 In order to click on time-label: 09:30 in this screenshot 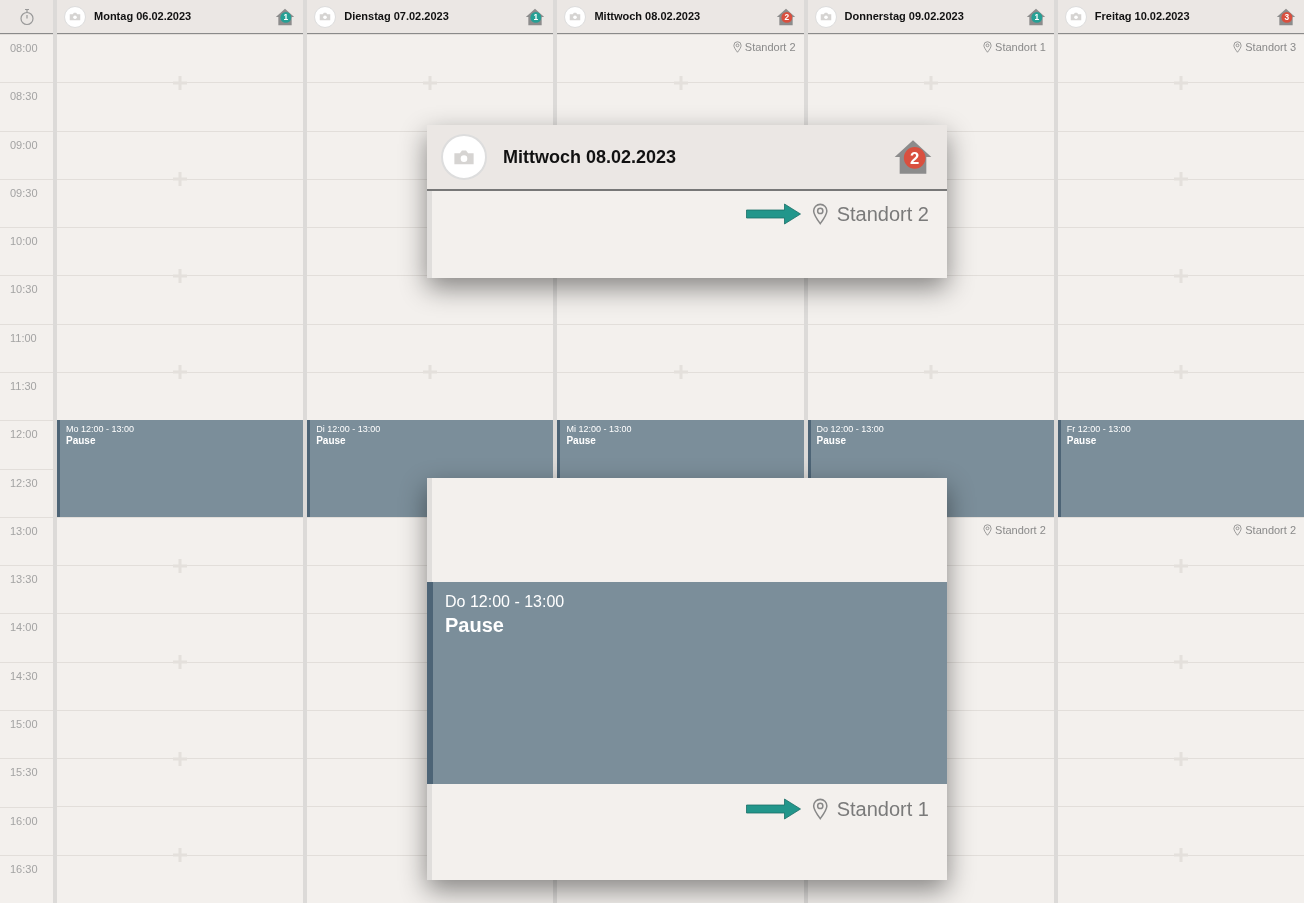, I will do `click(26, 203)`.